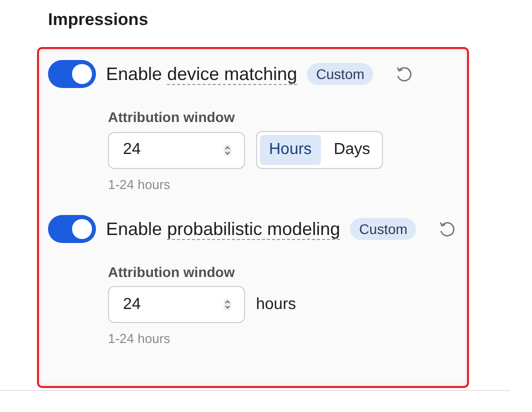 The width and height of the screenshot is (532, 412). What do you see at coordinates (223, 229) in the screenshot?
I see `setting-label: Enable probabilistic modeling` at bounding box center [223, 229].